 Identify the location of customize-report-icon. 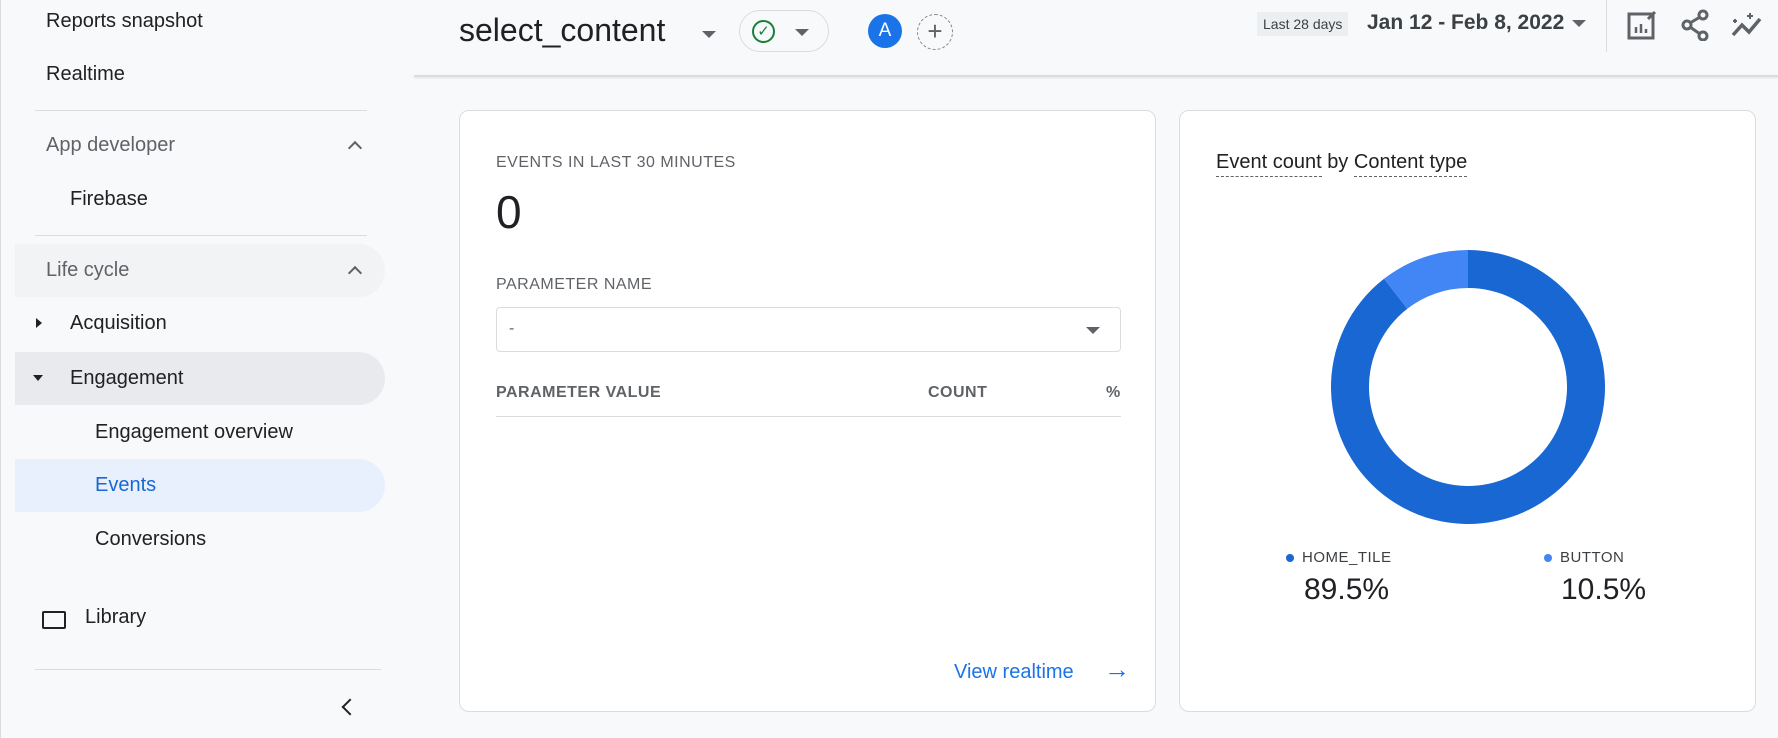
(1642, 25).